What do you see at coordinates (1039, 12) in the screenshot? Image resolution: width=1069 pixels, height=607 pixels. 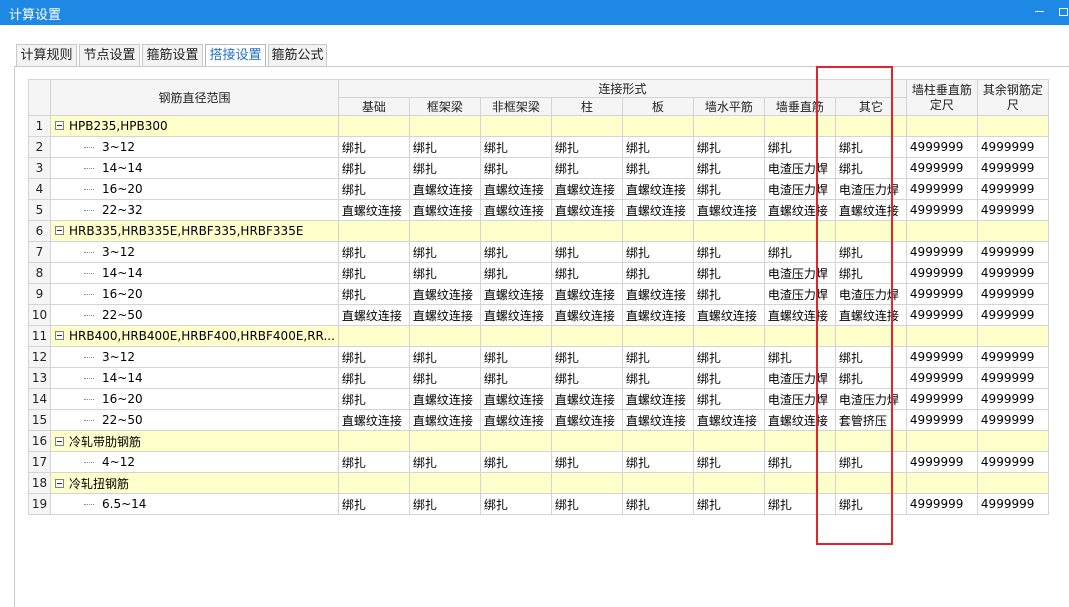 I see `minimize-button` at bounding box center [1039, 12].